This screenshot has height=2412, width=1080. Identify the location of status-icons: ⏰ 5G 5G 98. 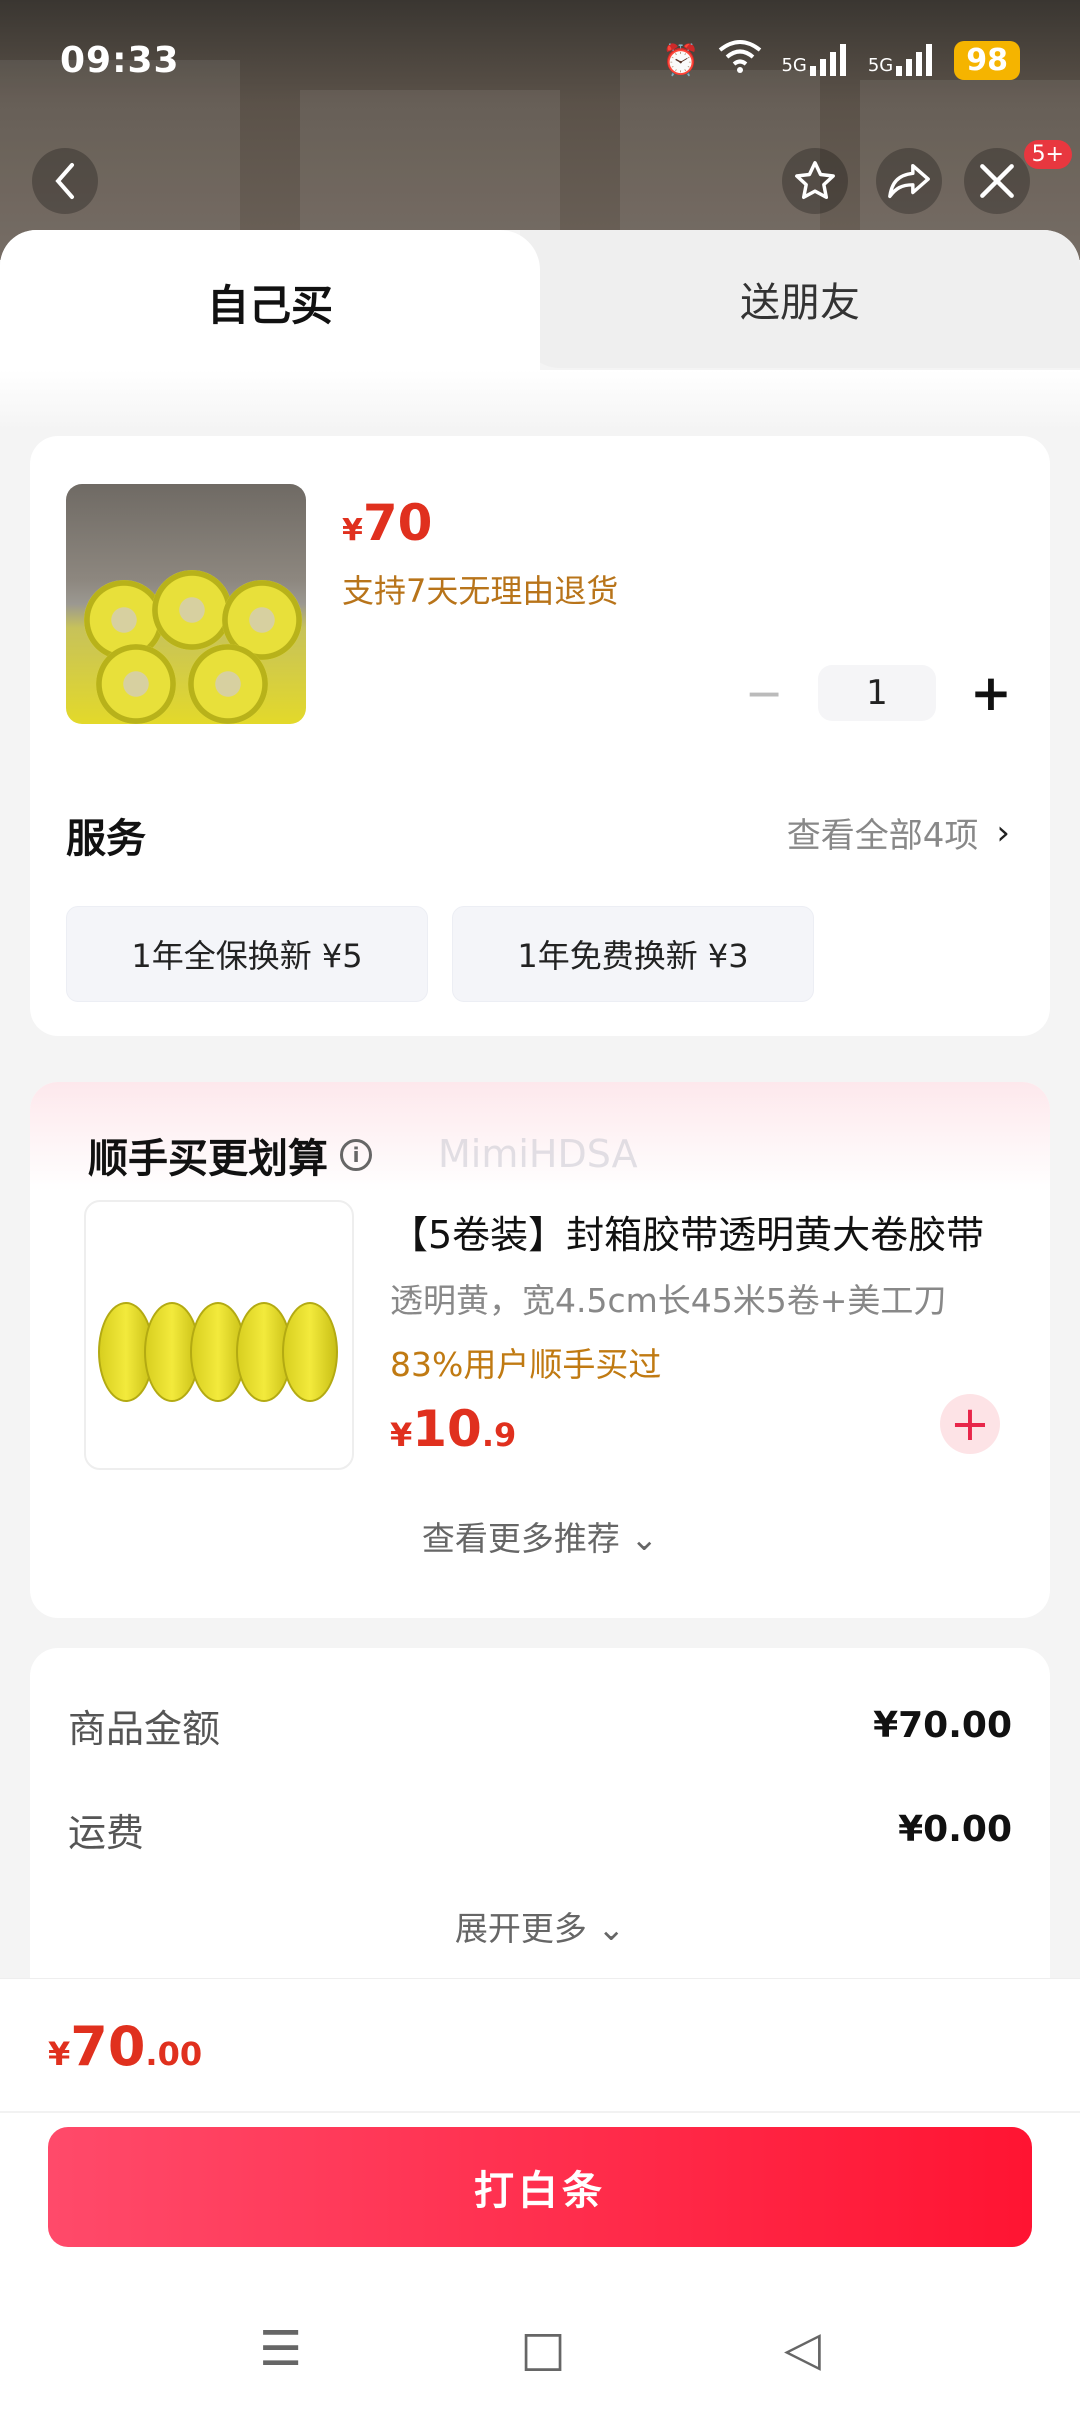
(841, 60).